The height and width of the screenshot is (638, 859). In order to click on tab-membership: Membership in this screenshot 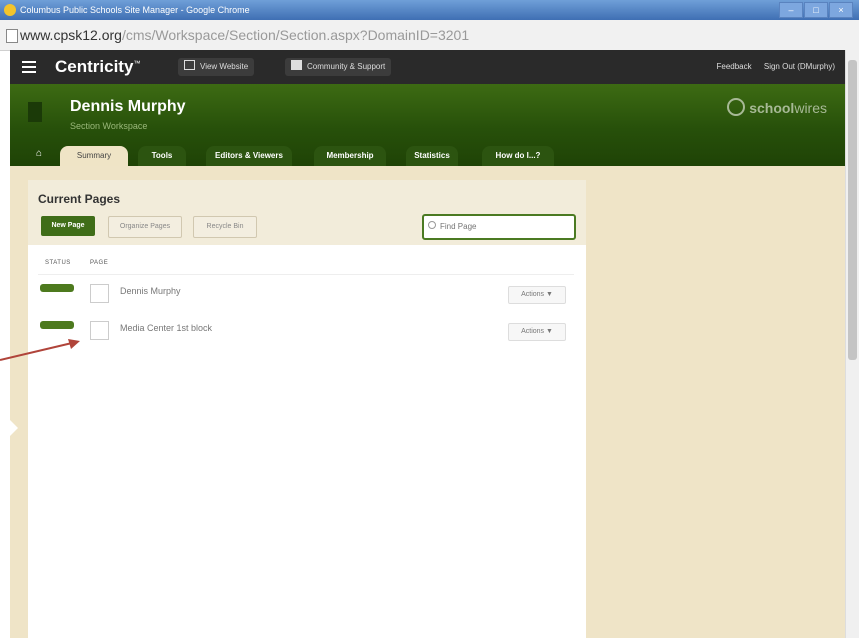, I will do `click(350, 156)`.